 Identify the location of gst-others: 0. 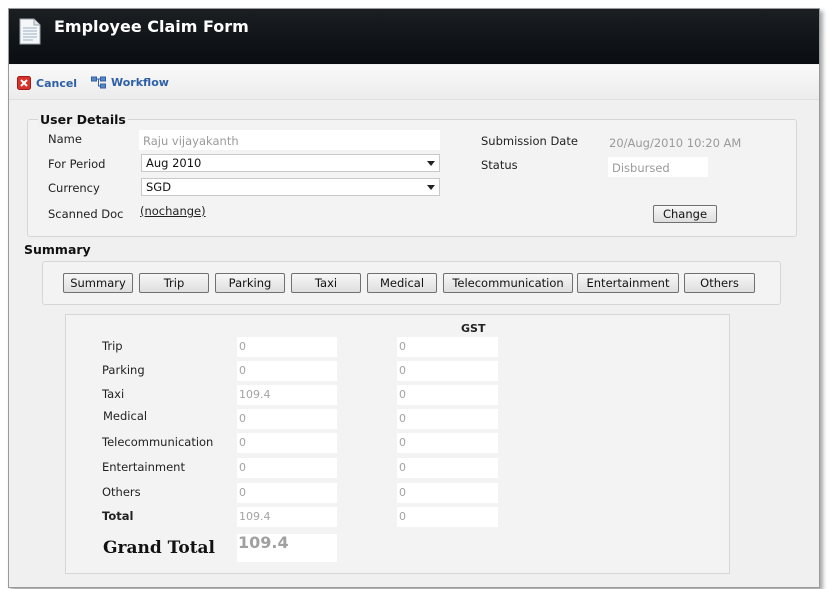
(447, 493).